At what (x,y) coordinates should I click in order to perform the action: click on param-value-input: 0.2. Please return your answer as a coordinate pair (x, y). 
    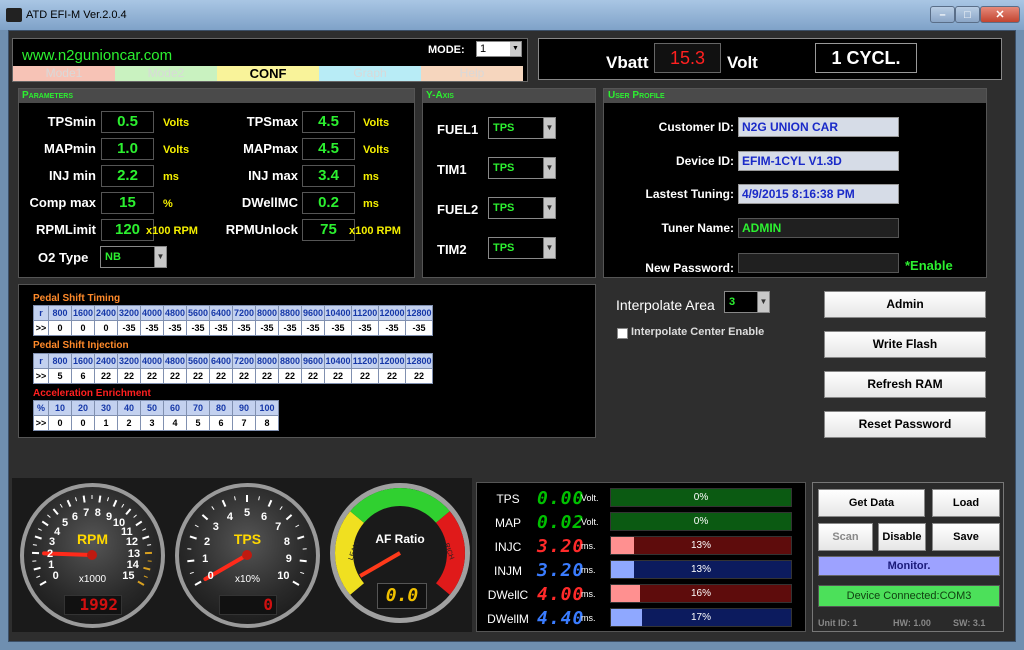
    Looking at the image, I should click on (328, 203).